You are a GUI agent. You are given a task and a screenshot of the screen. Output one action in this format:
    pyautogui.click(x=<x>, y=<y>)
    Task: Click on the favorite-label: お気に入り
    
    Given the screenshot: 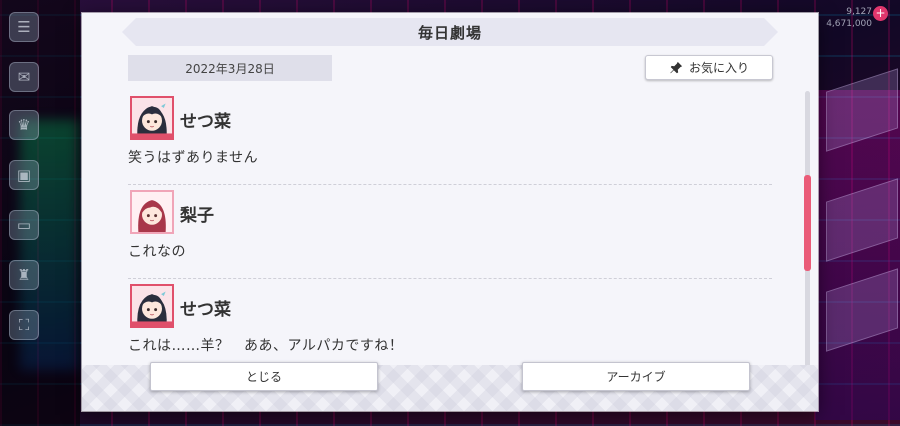 What is the action you would take?
    pyautogui.click(x=718, y=68)
    